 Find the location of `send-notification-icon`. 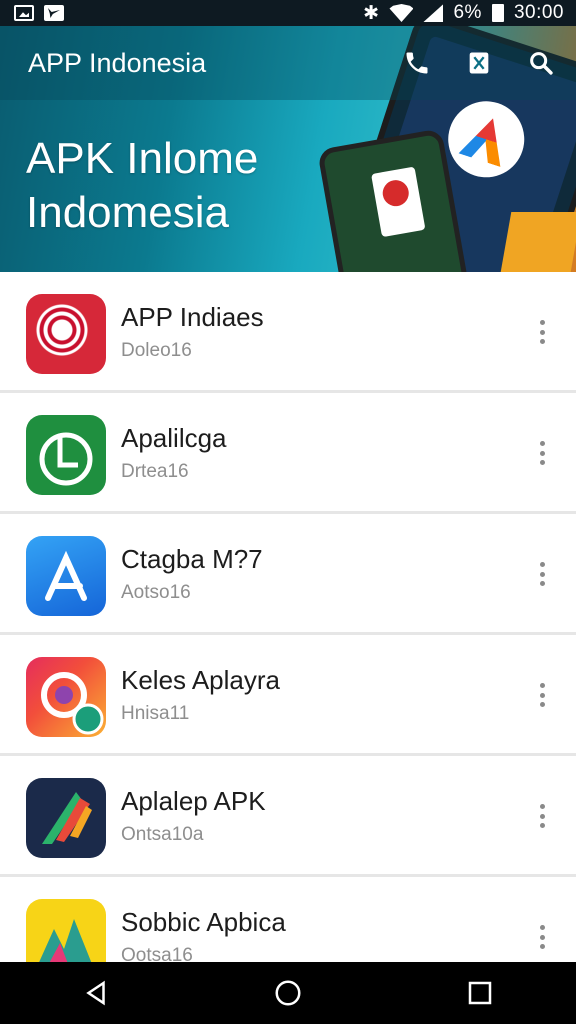

send-notification-icon is located at coordinates (54, 13).